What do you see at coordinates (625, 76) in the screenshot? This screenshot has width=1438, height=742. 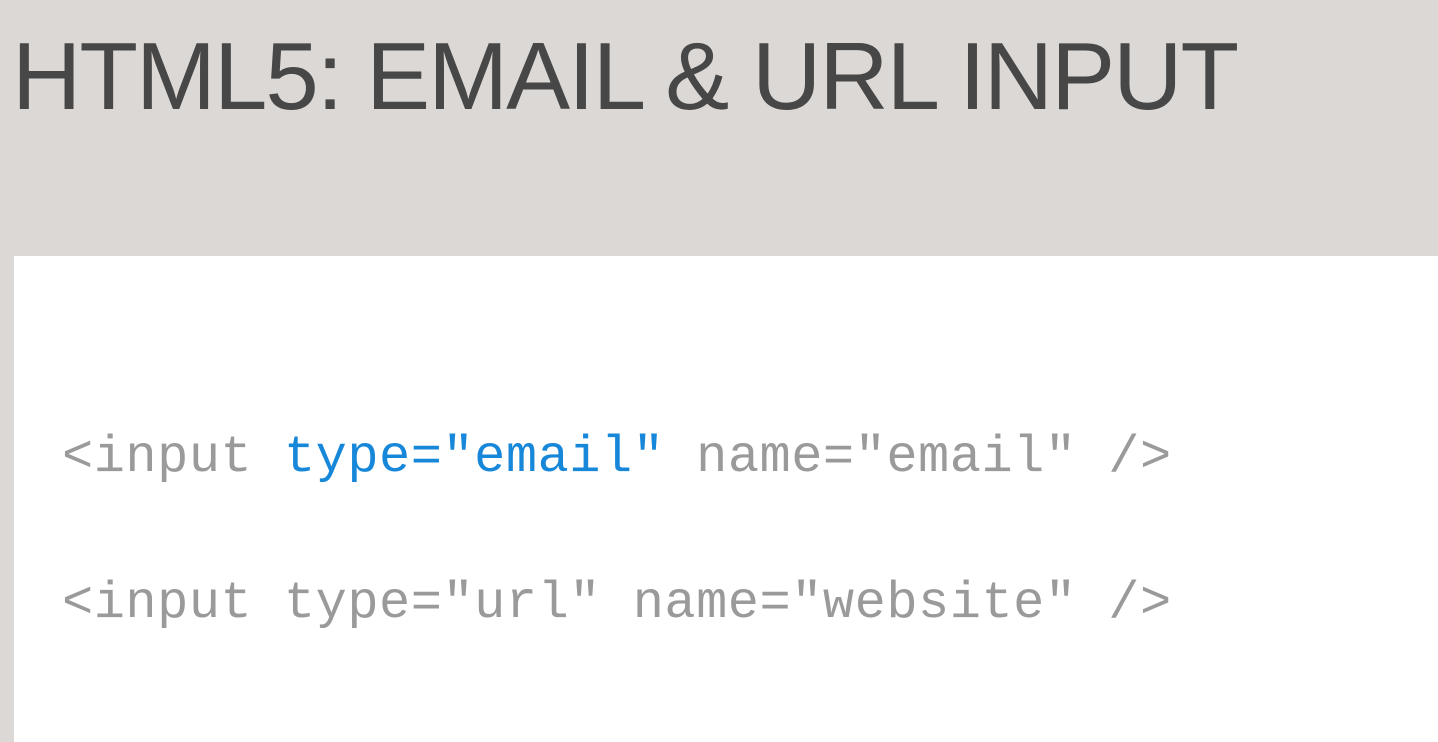 I see `slide-title: HTML5: EMAIL & URL INPUT` at bounding box center [625, 76].